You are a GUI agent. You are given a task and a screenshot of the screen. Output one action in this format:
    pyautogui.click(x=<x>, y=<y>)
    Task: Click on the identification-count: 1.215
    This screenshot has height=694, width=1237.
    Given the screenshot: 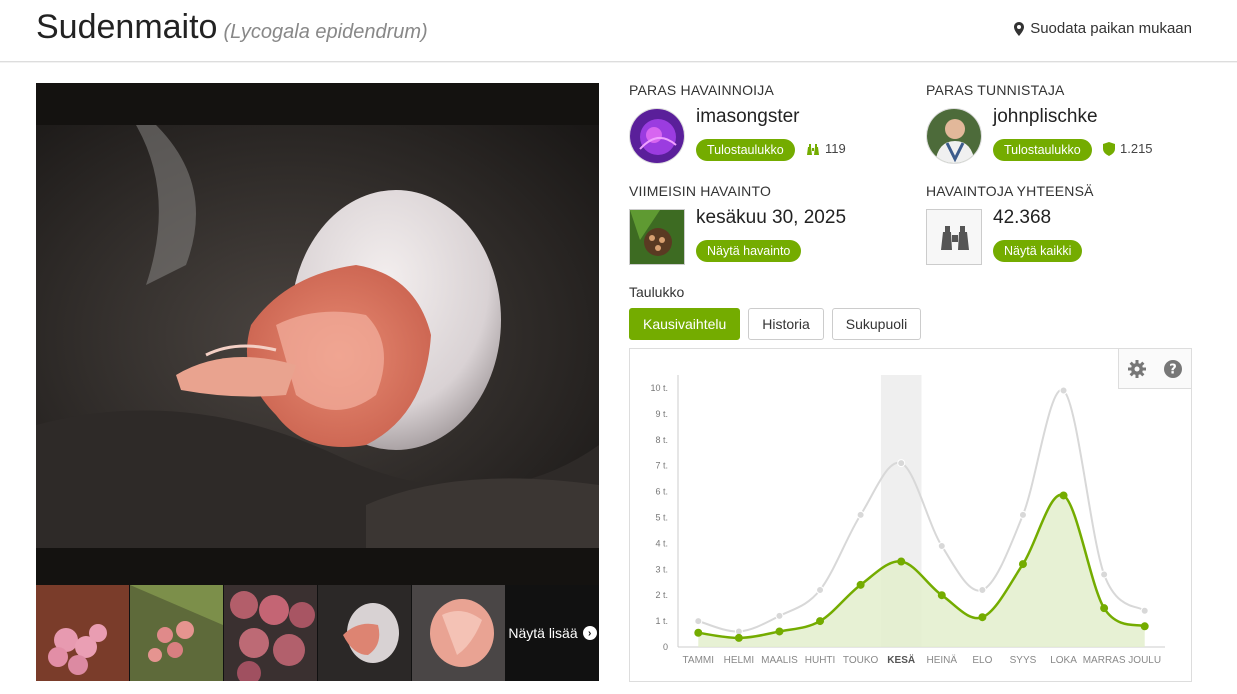 What is the action you would take?
    pyautogui.click(x=1128, y=148)
    